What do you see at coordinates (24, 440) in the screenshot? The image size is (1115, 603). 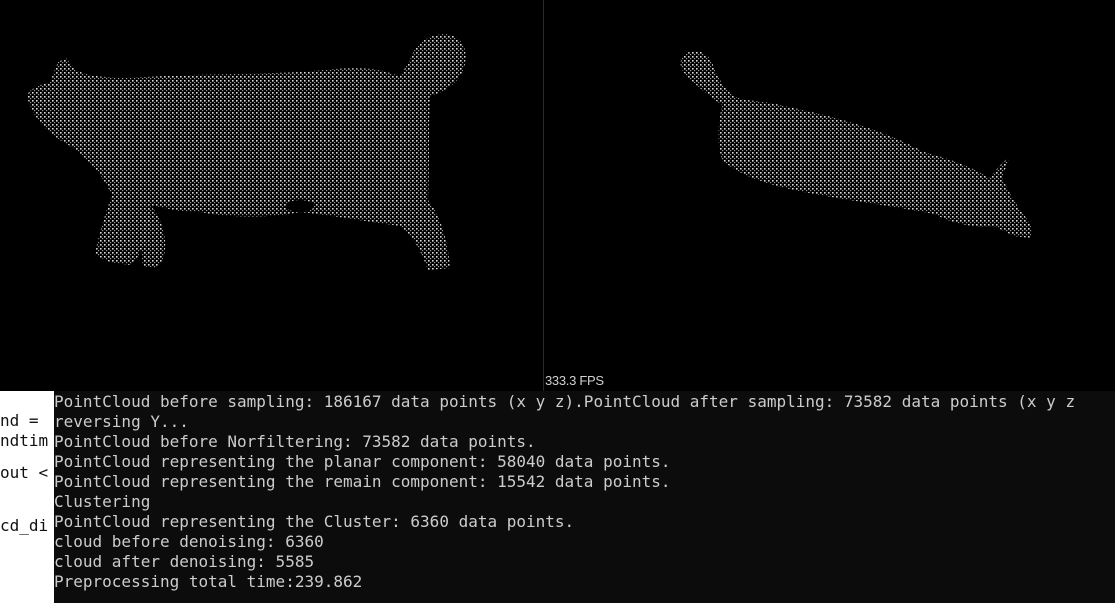 I see `editor-line: ndtim` at bounding box center [24, 440].